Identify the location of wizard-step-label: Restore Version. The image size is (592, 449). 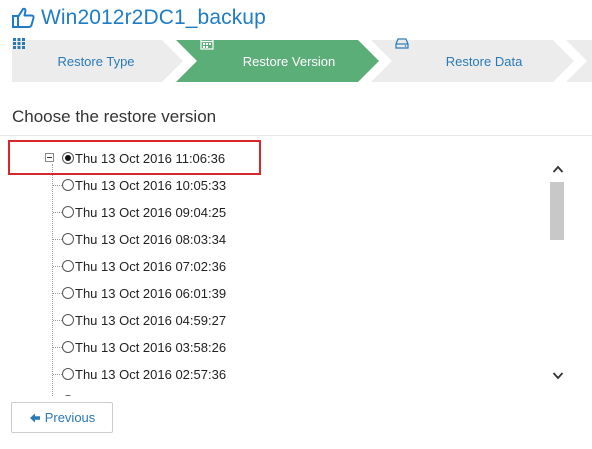
(289, 61).